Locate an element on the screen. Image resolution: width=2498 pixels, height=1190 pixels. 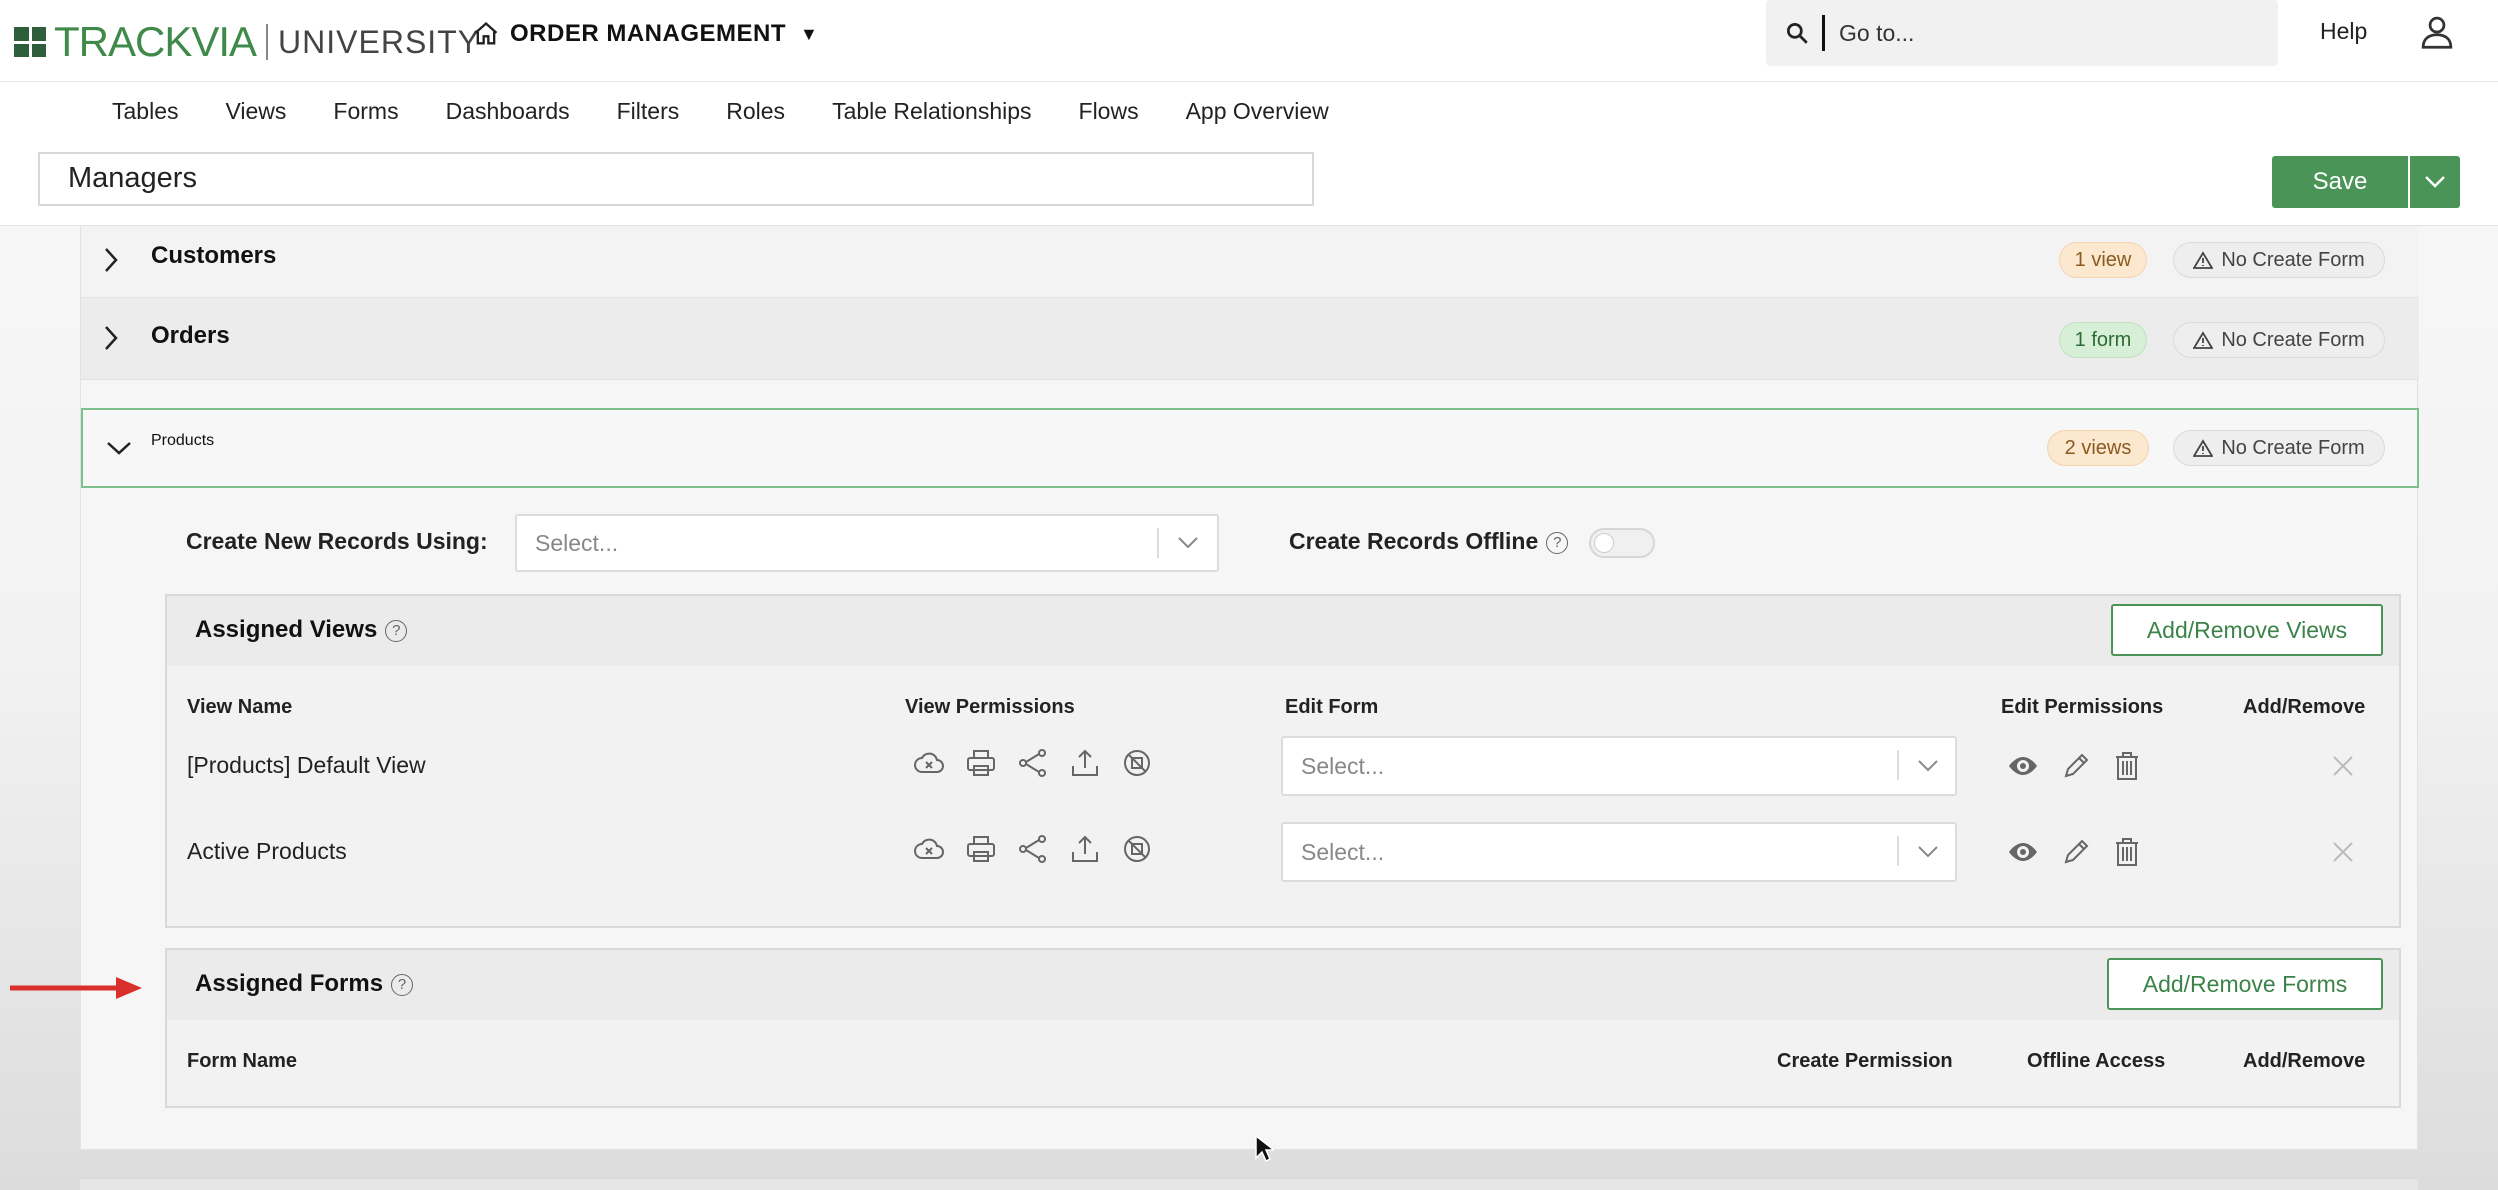
table-row-orders: Orders 1 form No Create Form is located at coordinates (1250, 339).